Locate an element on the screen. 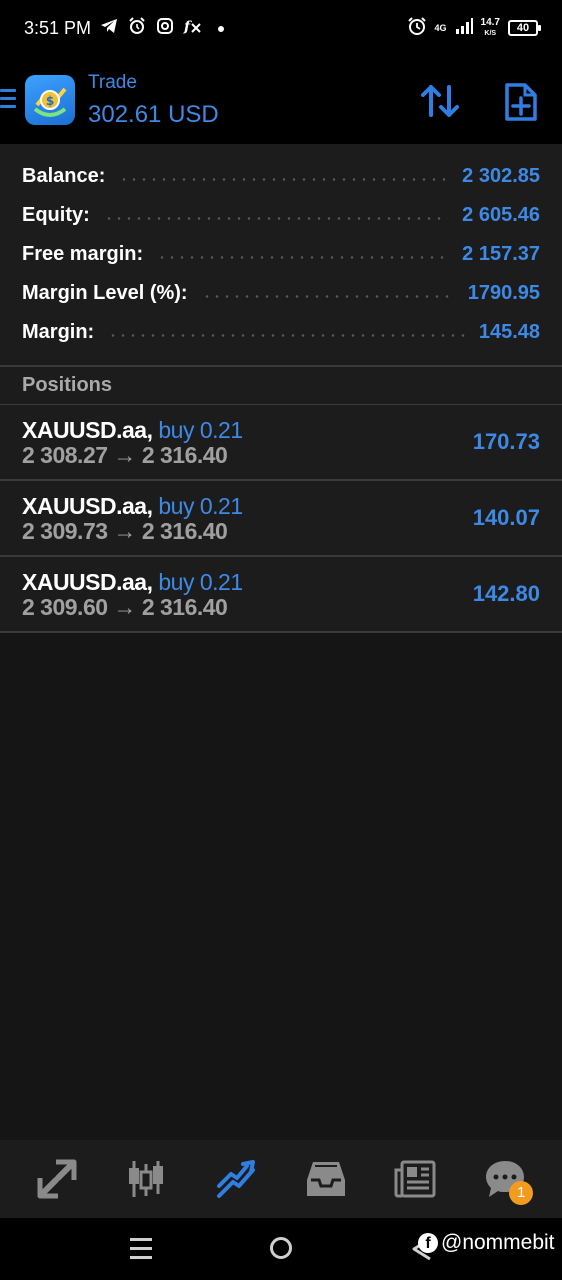 This screenshot has width=562, height=1280. sort-icon is located at coordinates (440, 101).